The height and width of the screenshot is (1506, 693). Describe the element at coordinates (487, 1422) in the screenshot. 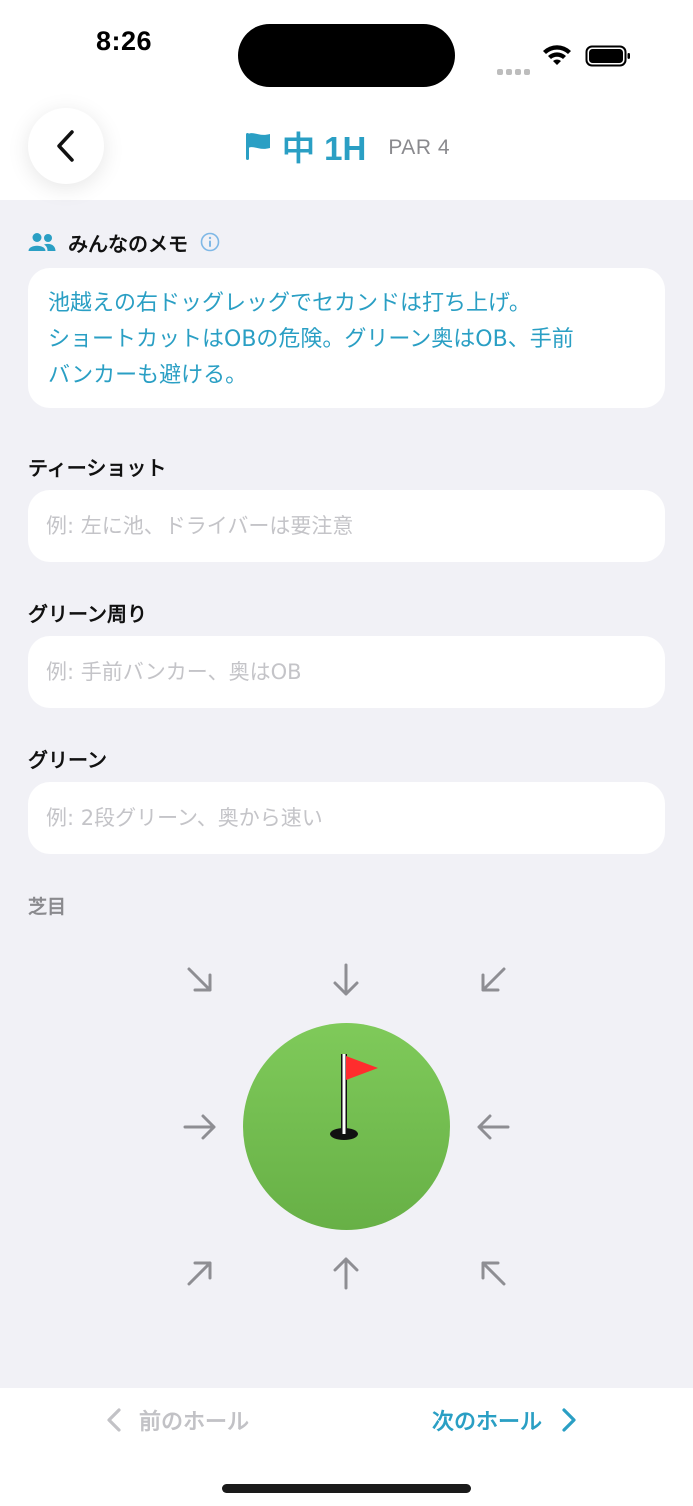

I see `next-hole-label: 次のホール` at that location.